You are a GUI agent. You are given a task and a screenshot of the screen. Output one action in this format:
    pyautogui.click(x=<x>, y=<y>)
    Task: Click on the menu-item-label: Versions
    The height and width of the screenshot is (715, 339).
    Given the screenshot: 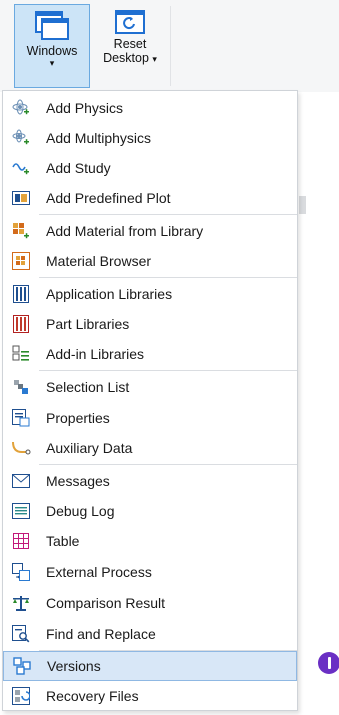 What is the action you would take?
    pyautogui.click(x=74, y=666)
    